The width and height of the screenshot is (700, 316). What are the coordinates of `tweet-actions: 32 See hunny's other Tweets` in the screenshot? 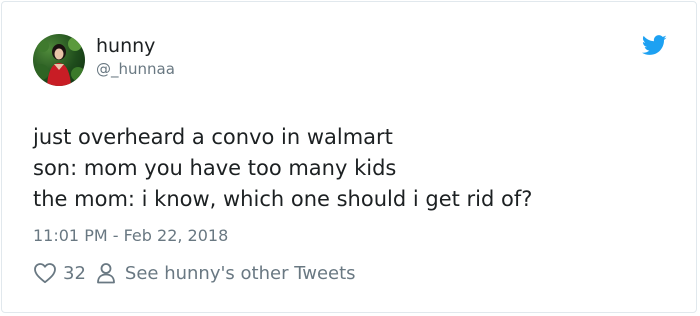 It's located at (194, 273).